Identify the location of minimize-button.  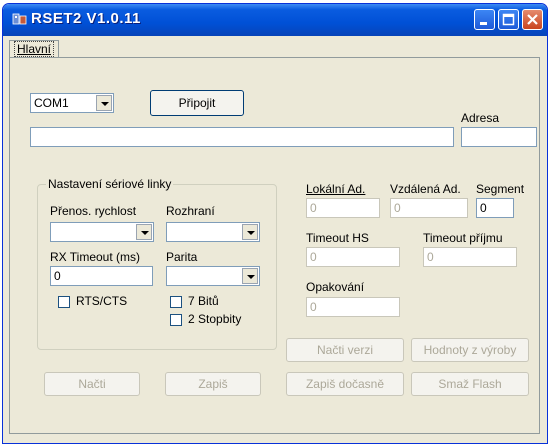
(484, 19).